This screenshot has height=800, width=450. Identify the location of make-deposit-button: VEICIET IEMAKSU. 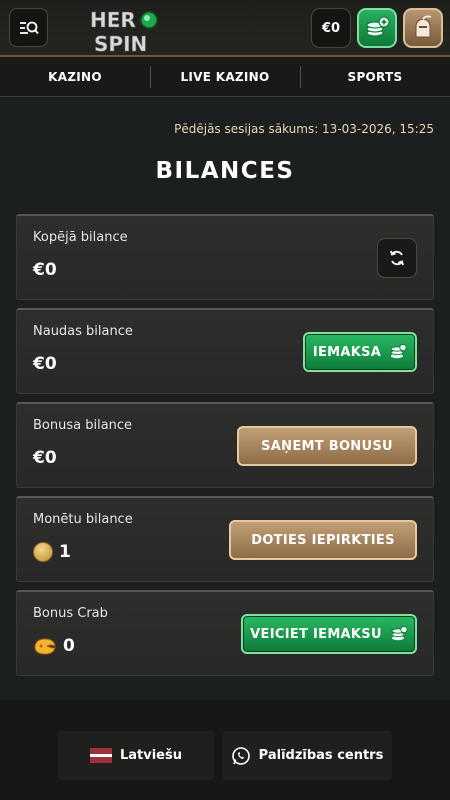
(329, 634).